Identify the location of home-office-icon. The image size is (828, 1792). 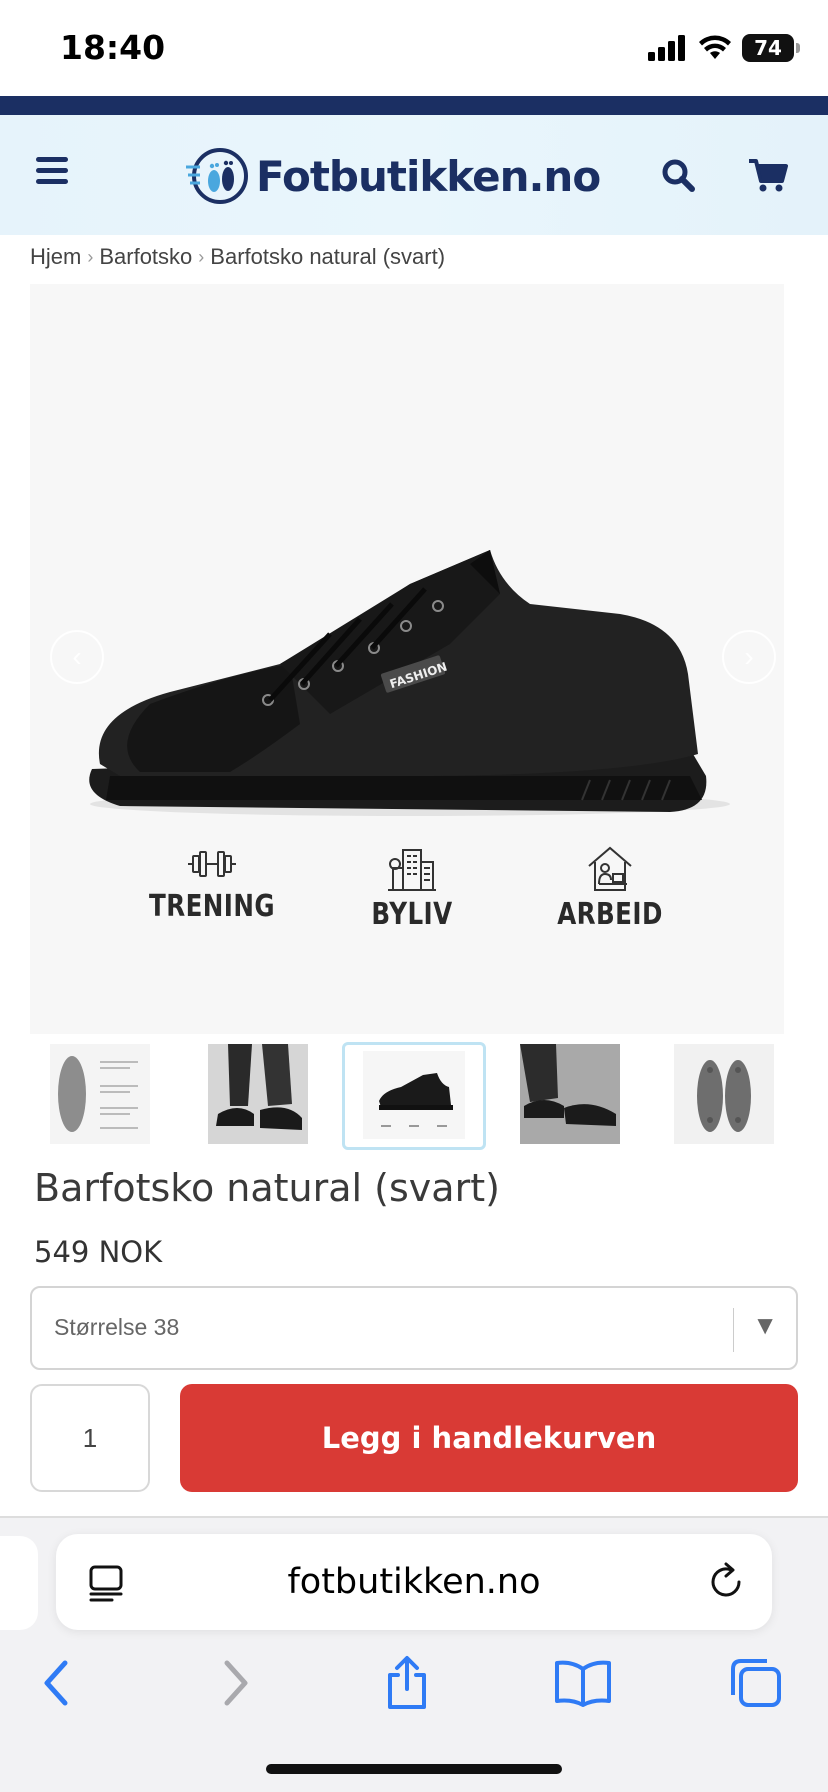
(610, 868).